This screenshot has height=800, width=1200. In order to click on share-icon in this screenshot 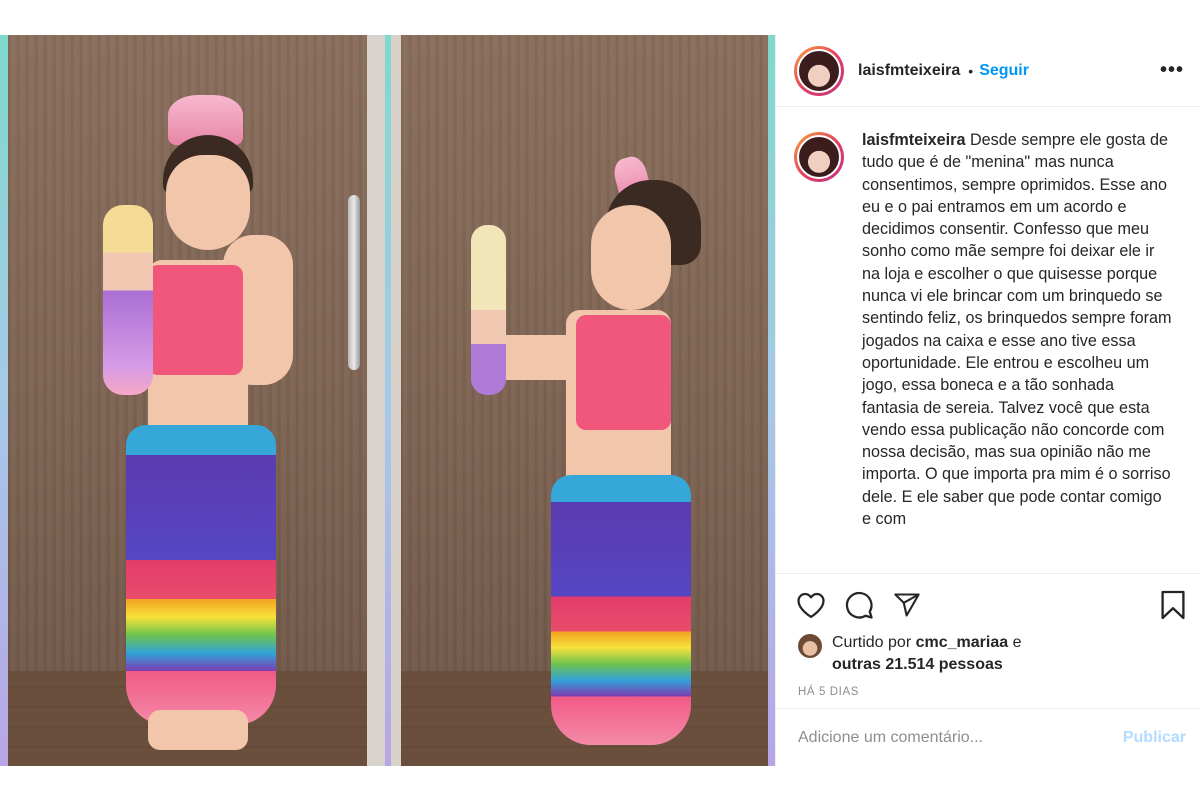, I will do `click(907, 605)`.